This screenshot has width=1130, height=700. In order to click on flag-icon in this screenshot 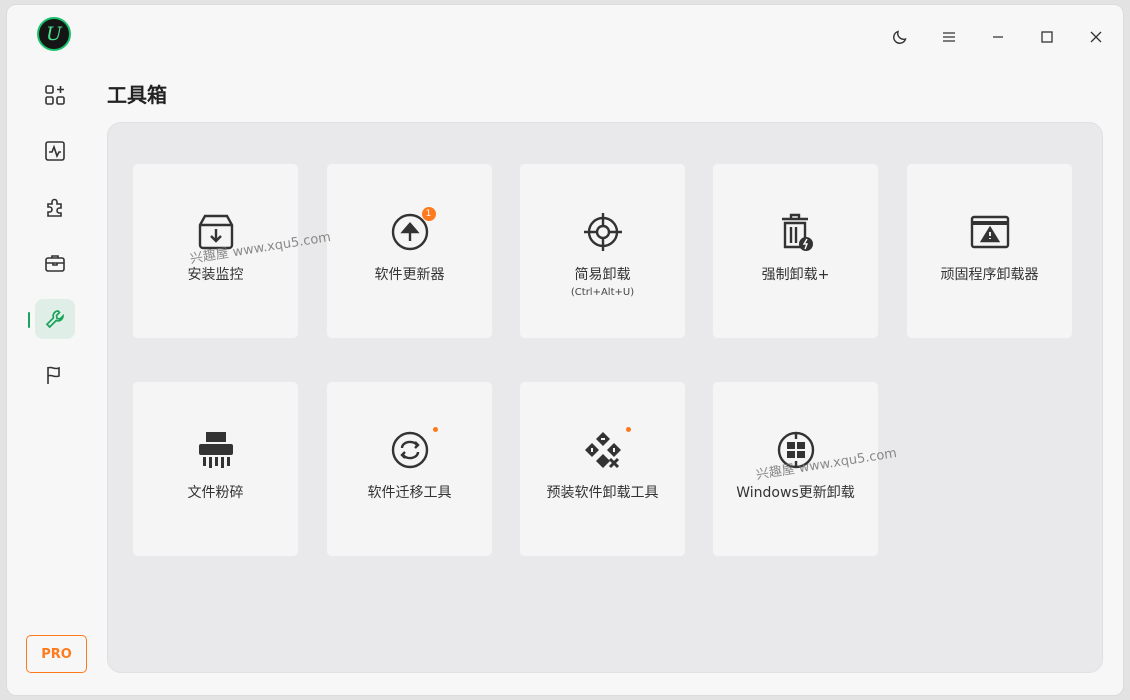, I will do `click(53, 375)`.